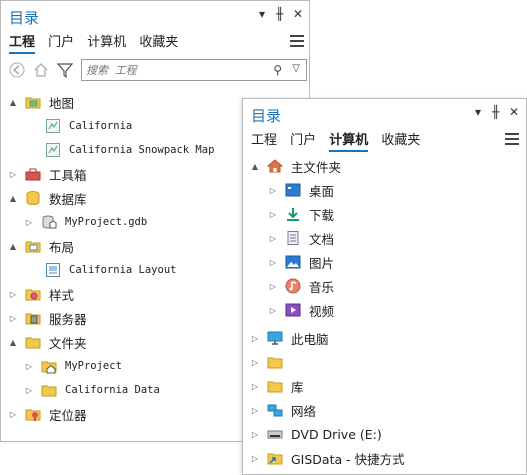 The width and height of the screenshot is (527, 475). I want to click on tree-item-label: 此电脑, so click(310, 339).